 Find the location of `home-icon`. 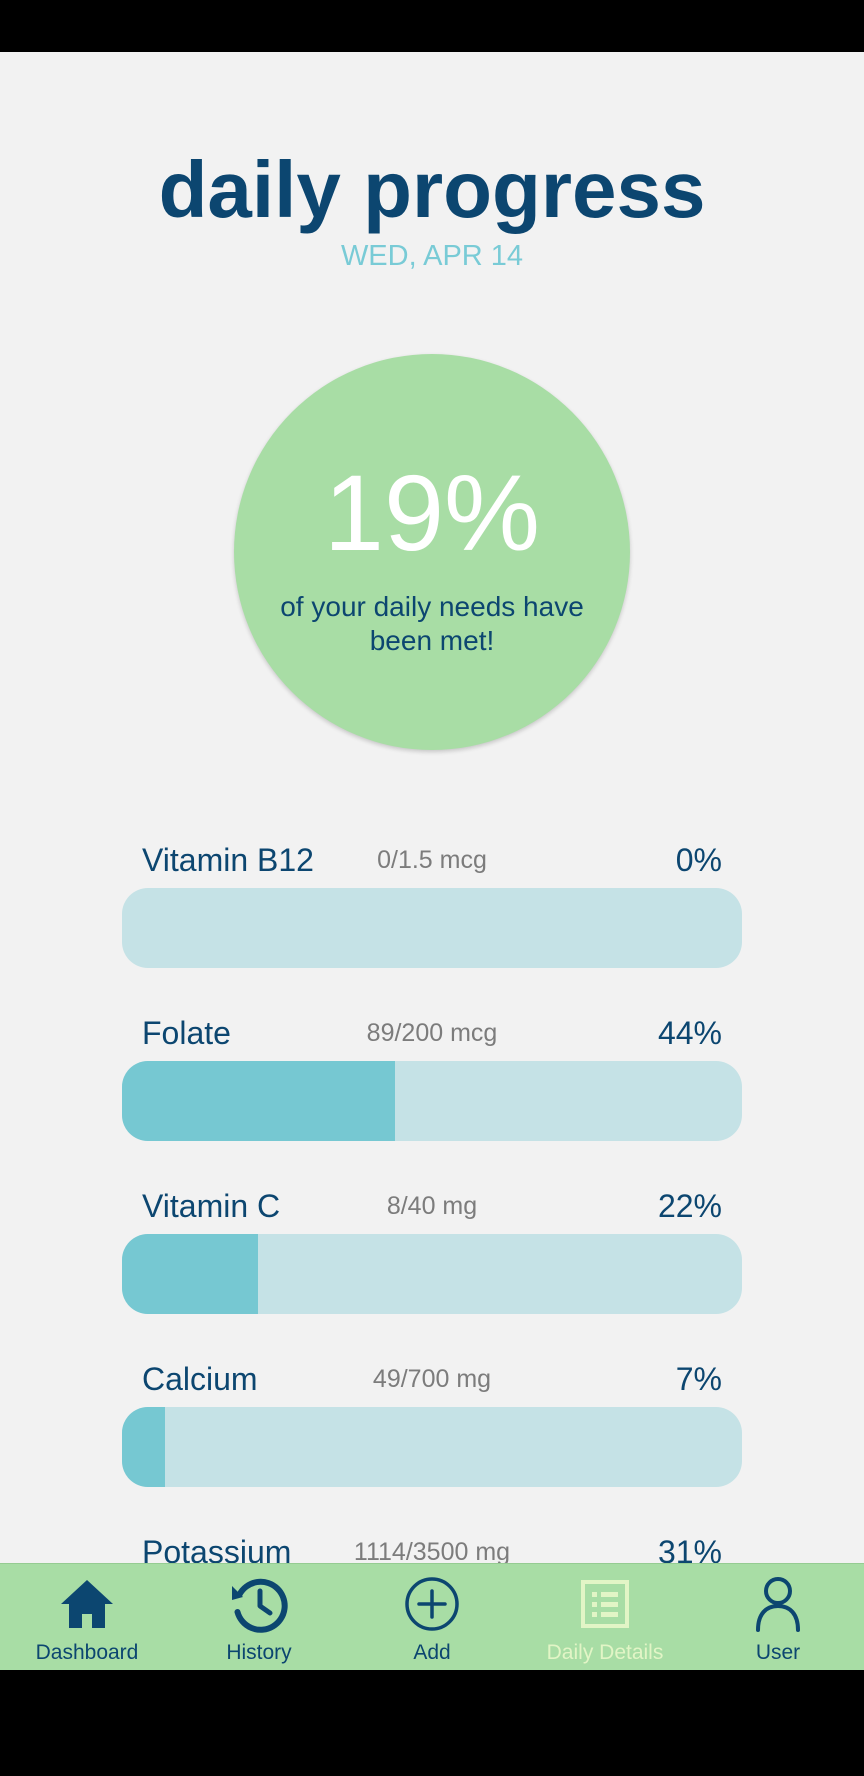

home-icon is located at coordinates (87, 1604).